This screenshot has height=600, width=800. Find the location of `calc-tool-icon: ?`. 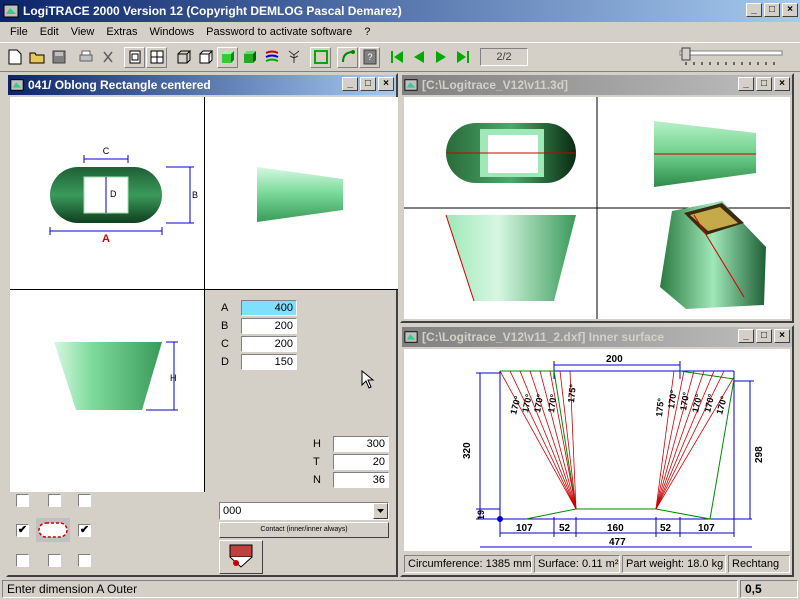

calc-tool-icon: ? is located at coordinates (369, 57).